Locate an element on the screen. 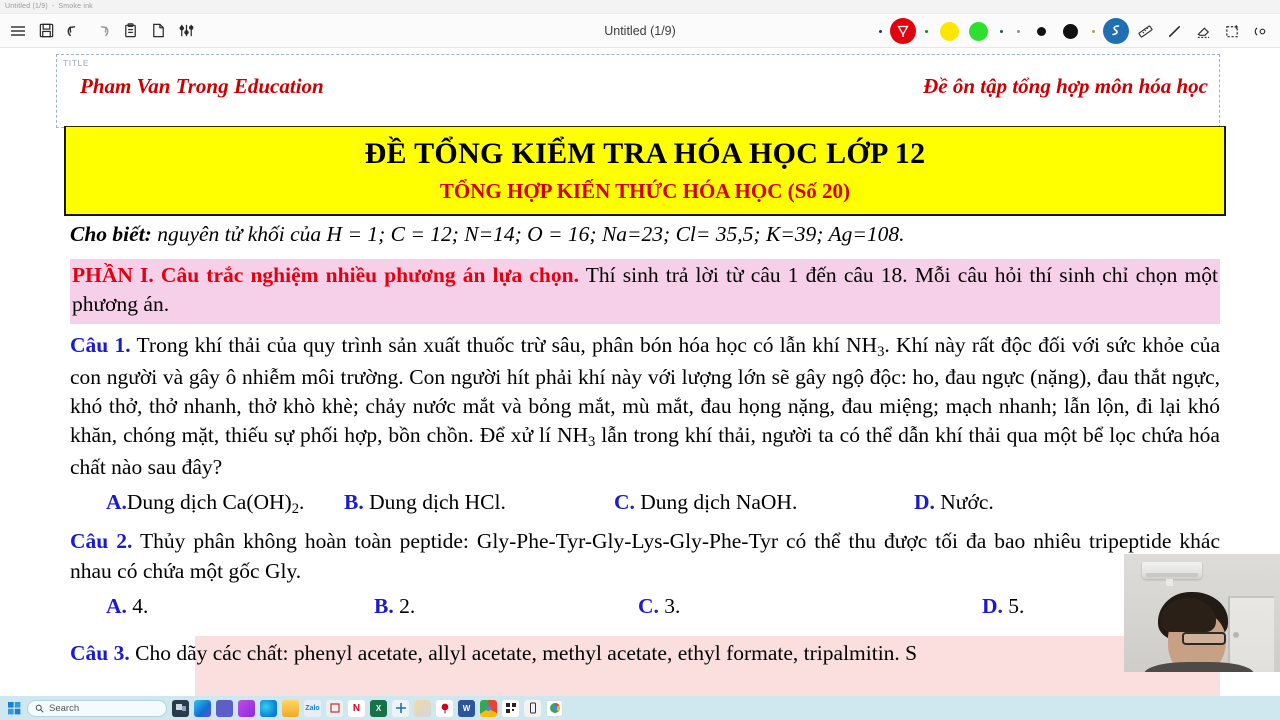 The width and height of the screenshot is (1280, 720). taskbar-item-chrome-active is located at coordinates (554, 708).